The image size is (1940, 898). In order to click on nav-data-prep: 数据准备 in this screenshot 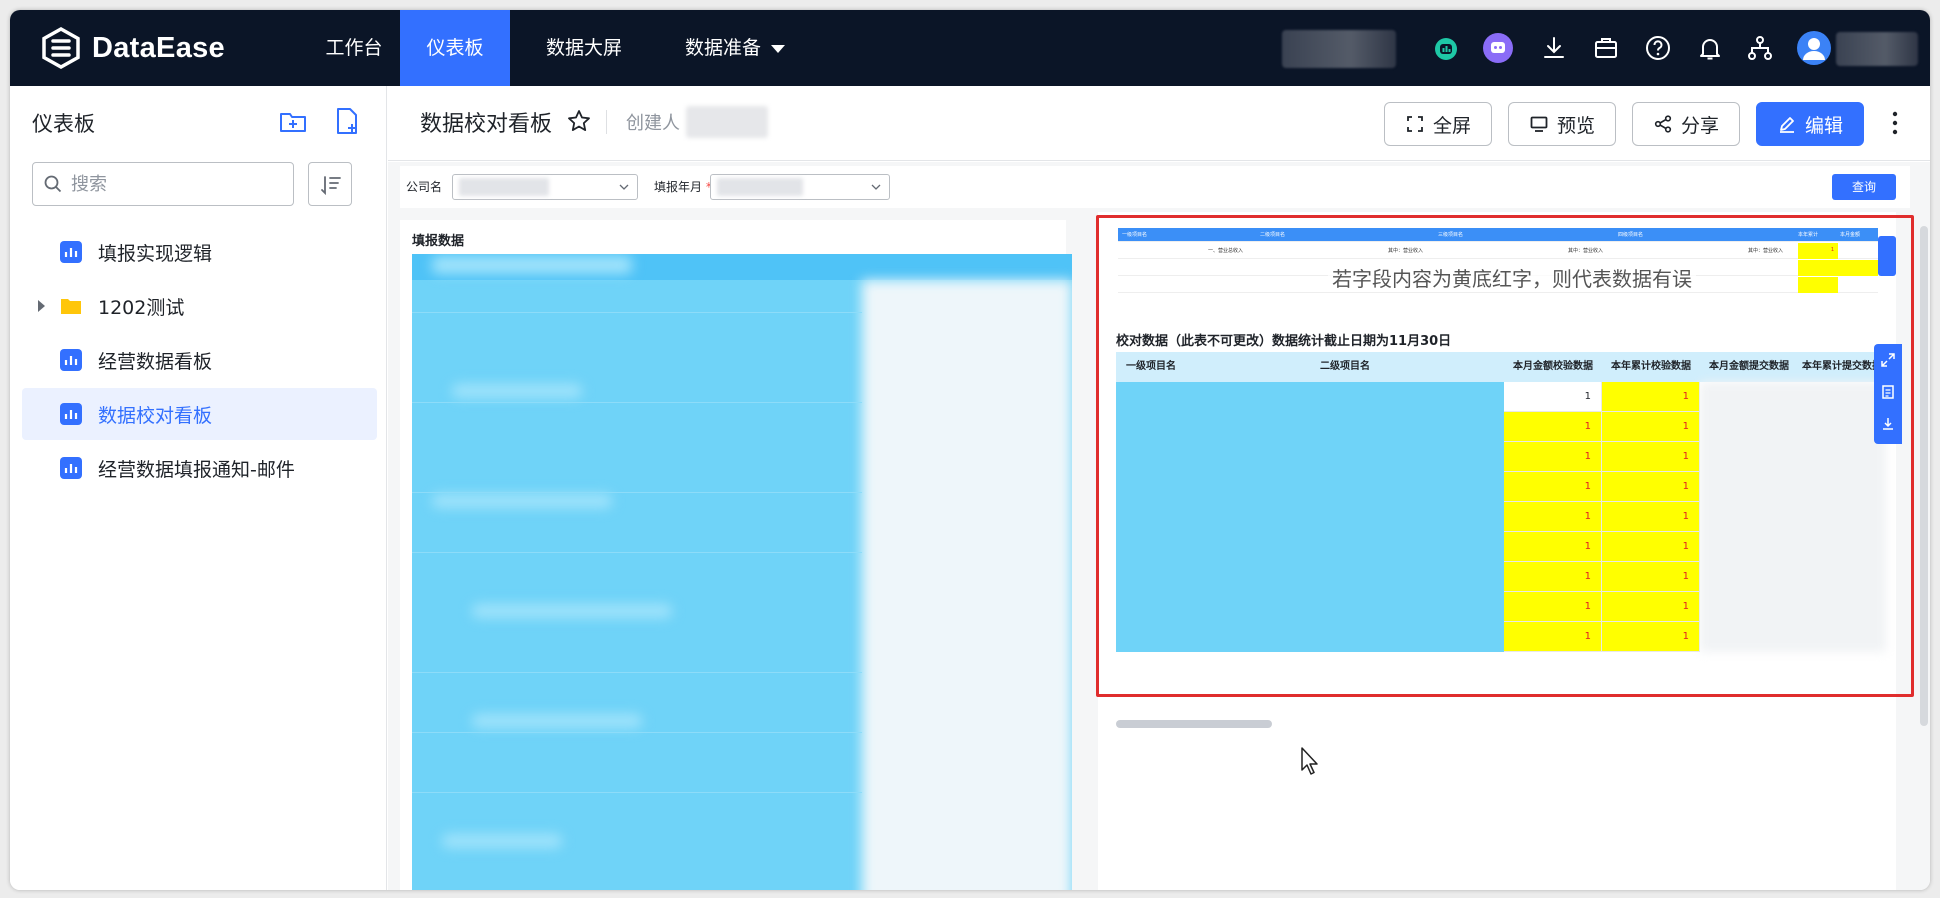, I will do `click(735, 48)`.